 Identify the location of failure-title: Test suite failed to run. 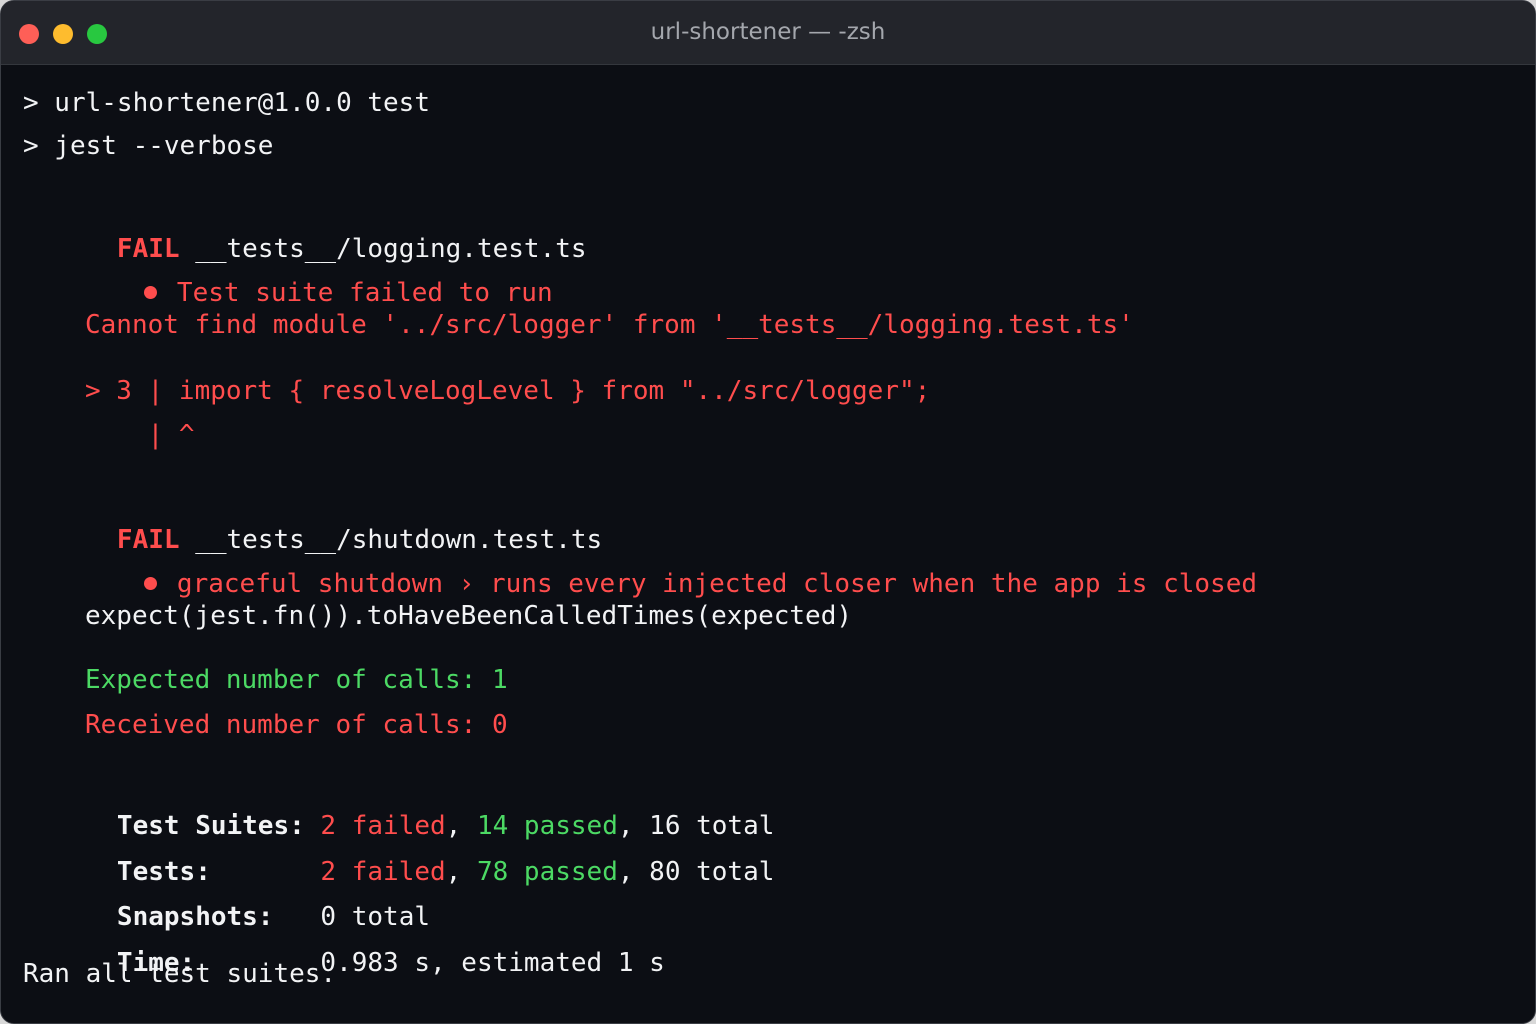
(364, 293).